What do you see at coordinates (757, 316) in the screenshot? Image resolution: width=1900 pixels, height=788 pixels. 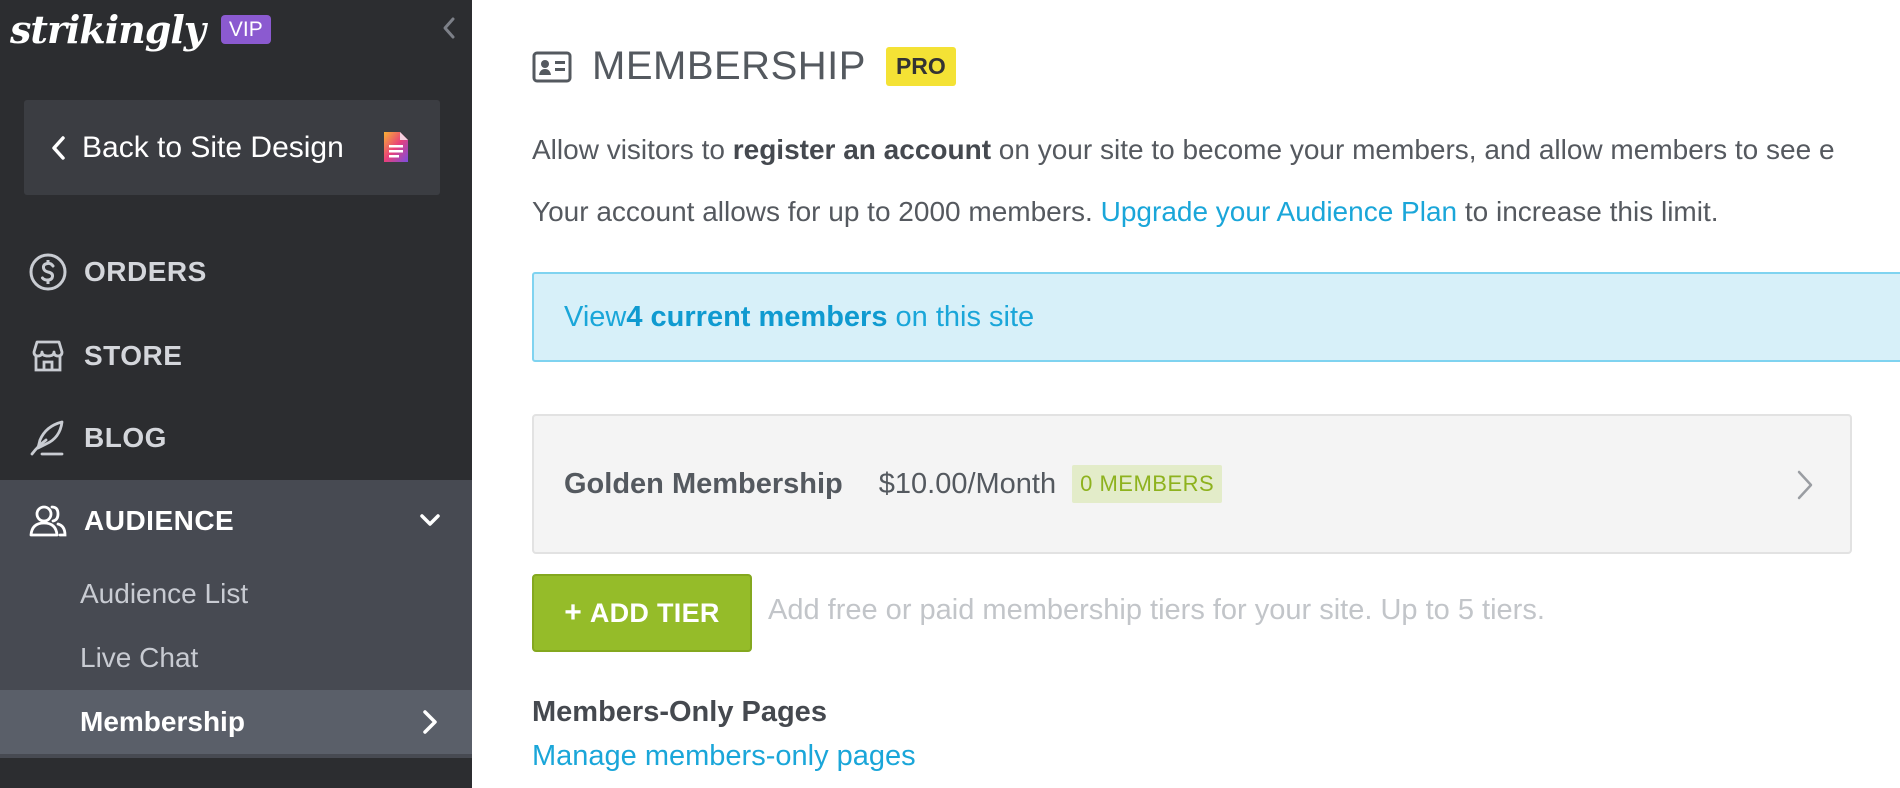 I see `current-members-count: 4 current members` at bounding box center [757, 316].